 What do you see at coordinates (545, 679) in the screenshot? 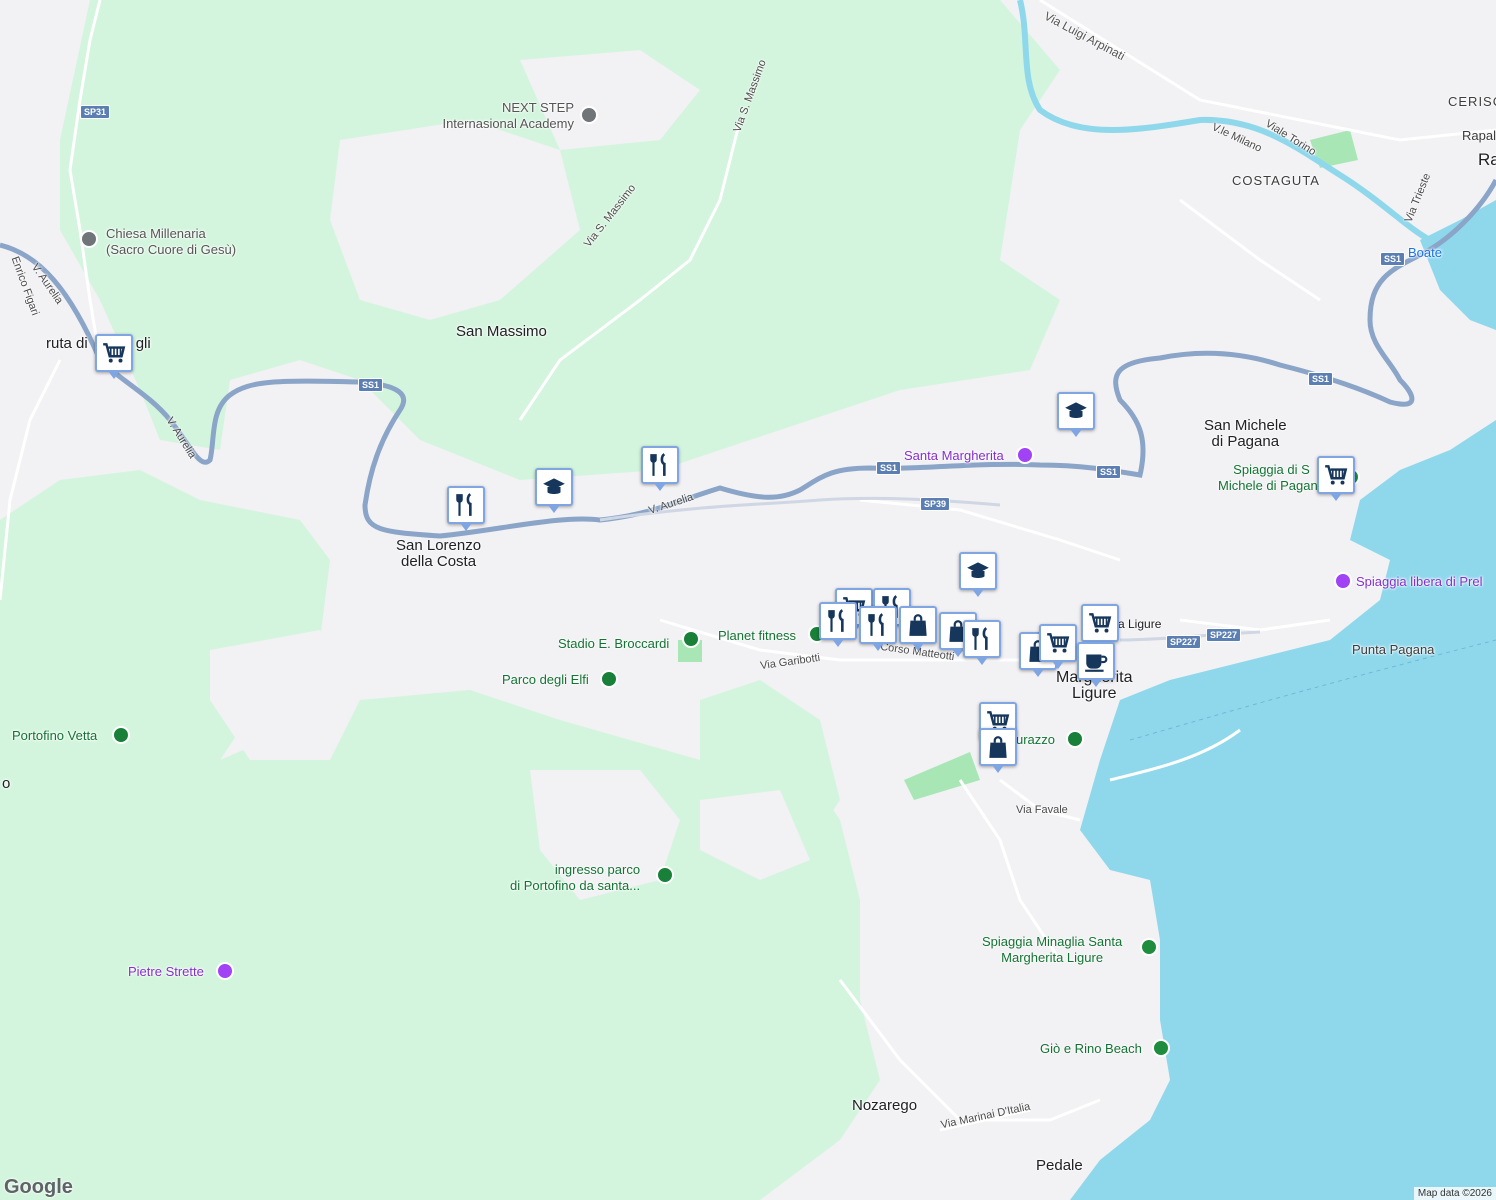
I see `label-parco-elfi: Parco degli Elfi` at bounding box center [545, 679].